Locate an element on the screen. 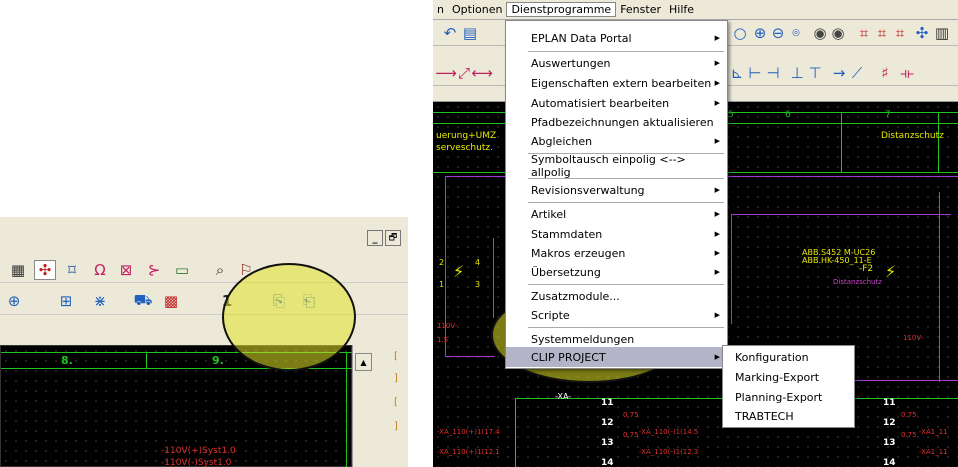  menu-optionen: Optionen is located at coordinates (477, 9).